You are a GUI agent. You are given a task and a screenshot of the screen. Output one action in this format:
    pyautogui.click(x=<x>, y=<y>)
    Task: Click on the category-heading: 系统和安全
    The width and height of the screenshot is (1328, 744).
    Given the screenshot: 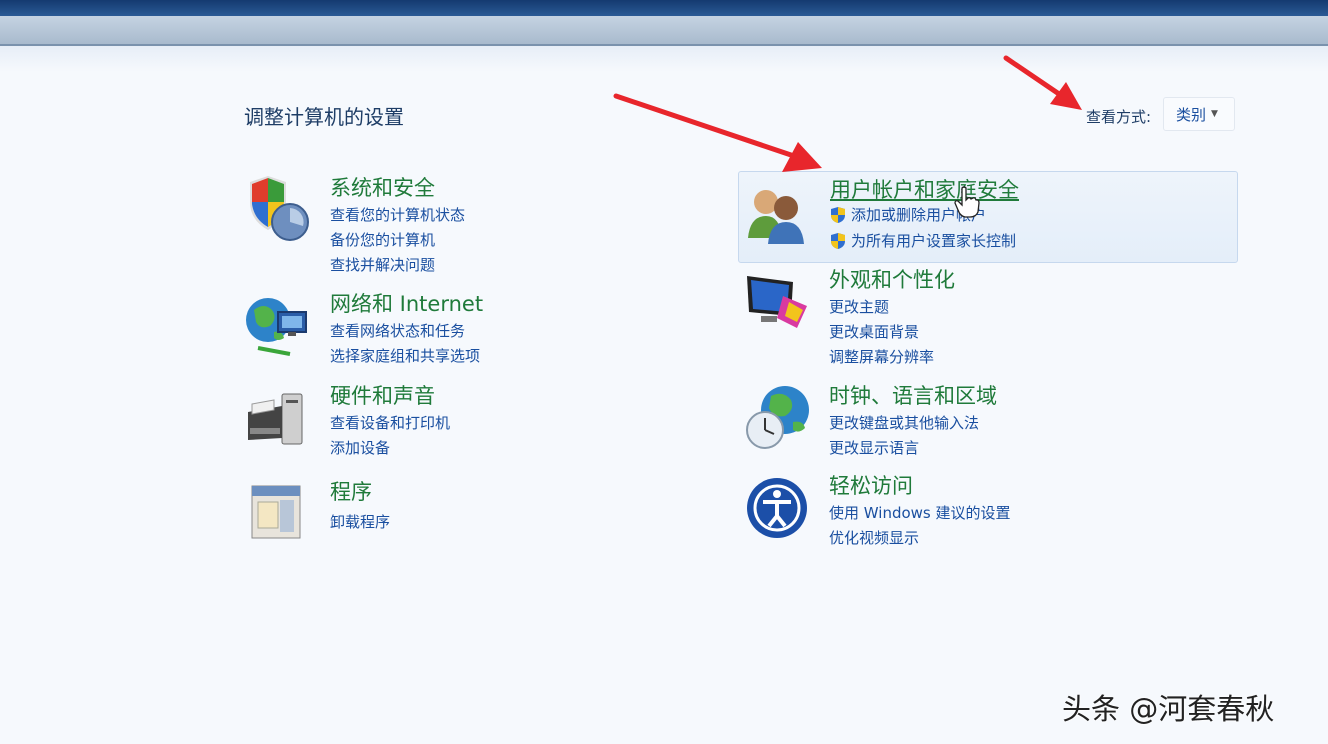 What is the action you would take?
    pyautogui.click(x=382, y=187)
    